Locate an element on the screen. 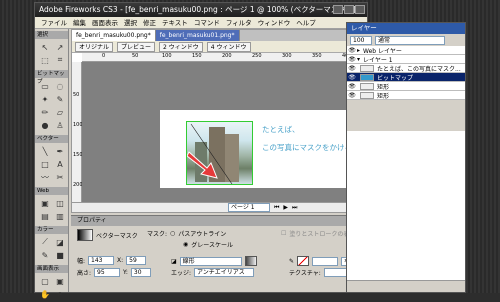  artboard: たとえば、 この写真にマスクをかける。 is located at coordinates (264, 149).